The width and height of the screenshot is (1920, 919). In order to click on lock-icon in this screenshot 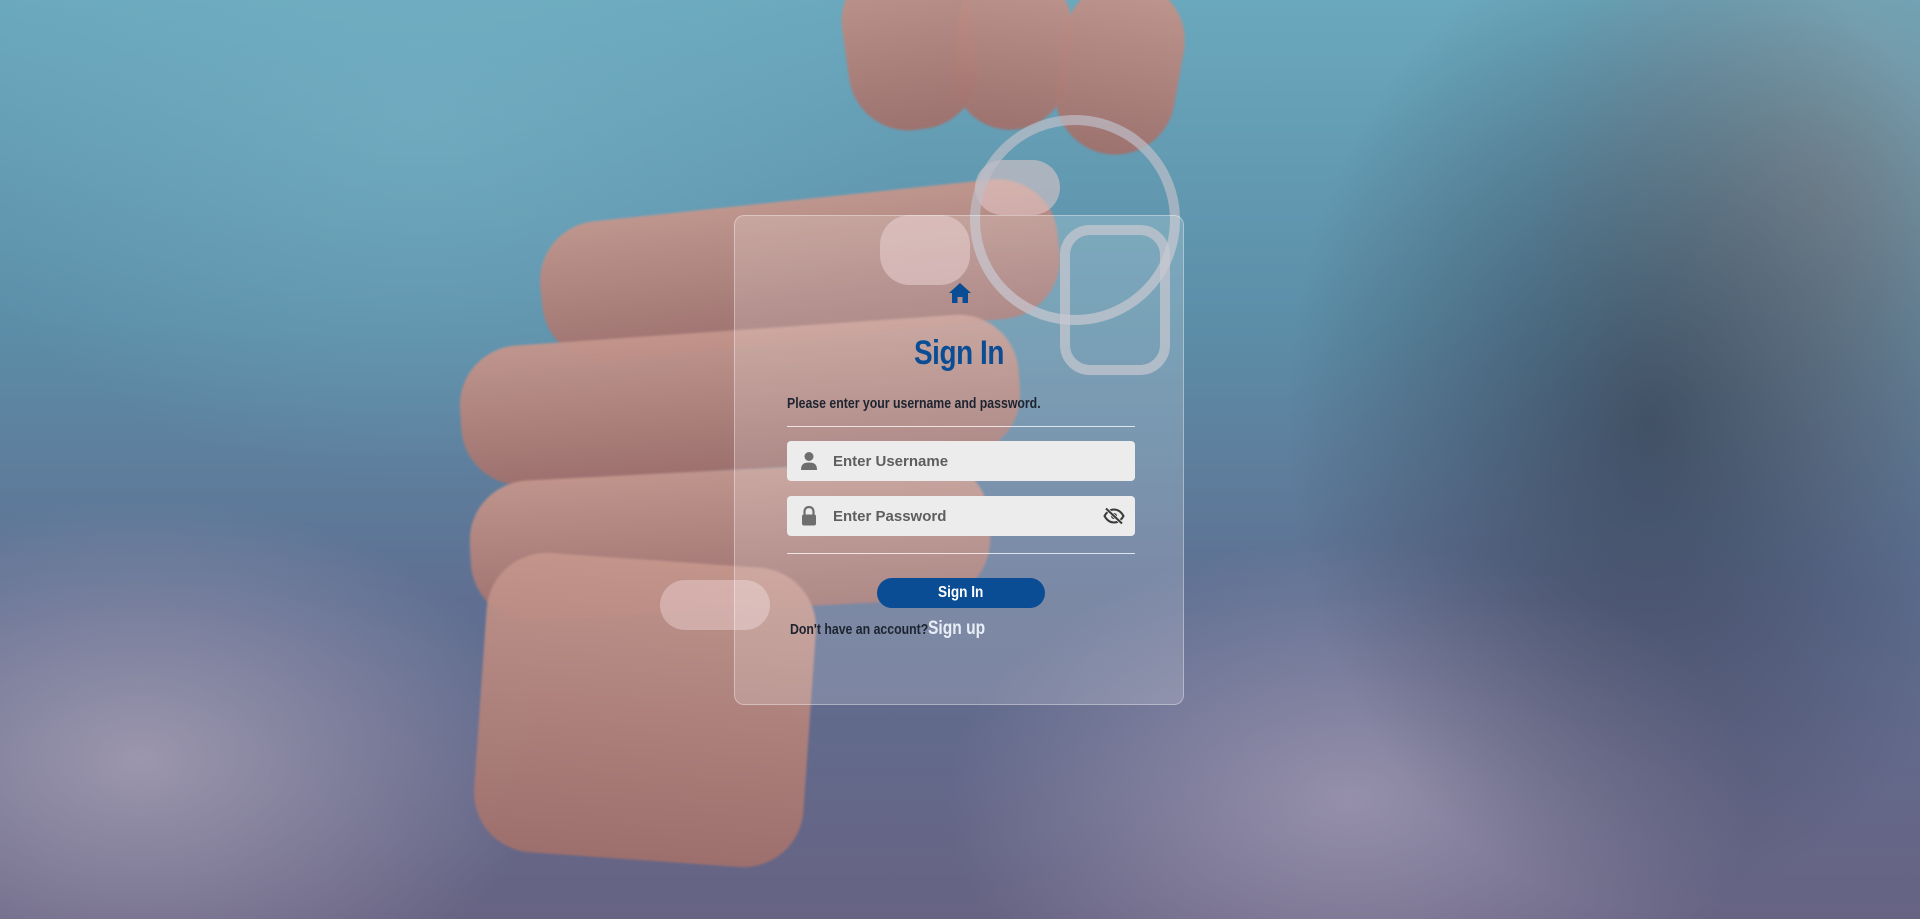, I will do `click(809, 516)`.